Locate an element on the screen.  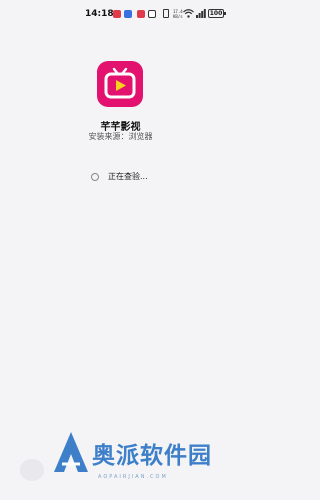
battery-icon: 100 is located at coordinates (216, 13).